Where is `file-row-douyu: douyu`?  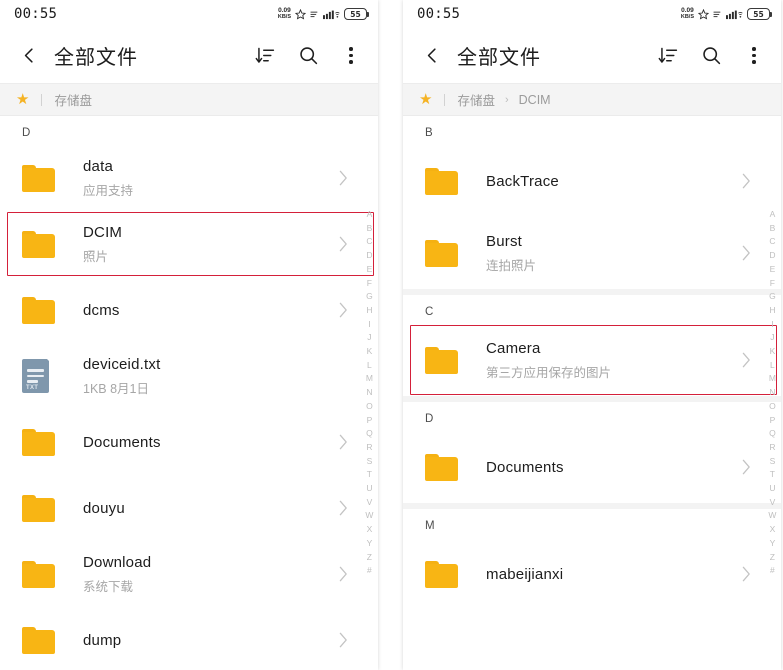 file-row-douyu: douyu is located at coordinates (189, 508).